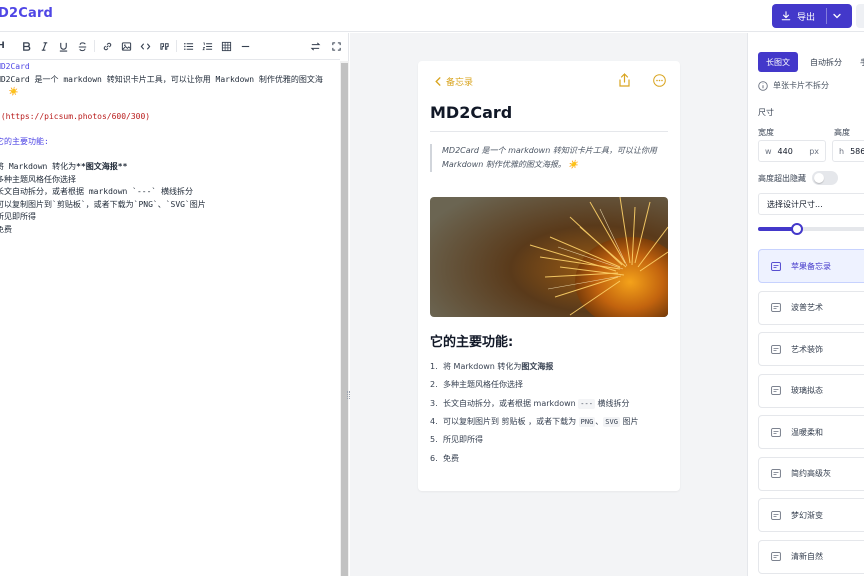 This screenshot has height=576, width=864. What do you see at coordinates (857, 151) in the screenshot?
I see `height-value: 586` at bounding box center [857, 151].